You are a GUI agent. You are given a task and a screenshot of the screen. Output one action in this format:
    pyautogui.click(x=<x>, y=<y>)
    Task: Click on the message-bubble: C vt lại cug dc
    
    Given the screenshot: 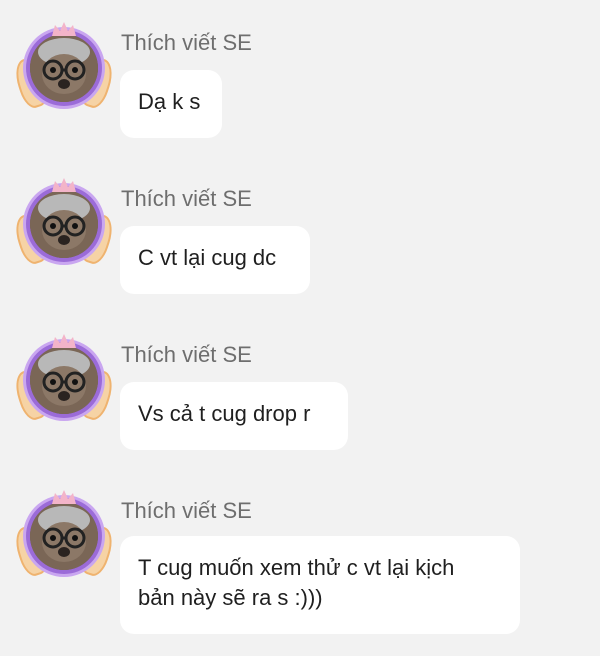 What is the action you would take?
    pyautogui.click(x=215, y=260)
    